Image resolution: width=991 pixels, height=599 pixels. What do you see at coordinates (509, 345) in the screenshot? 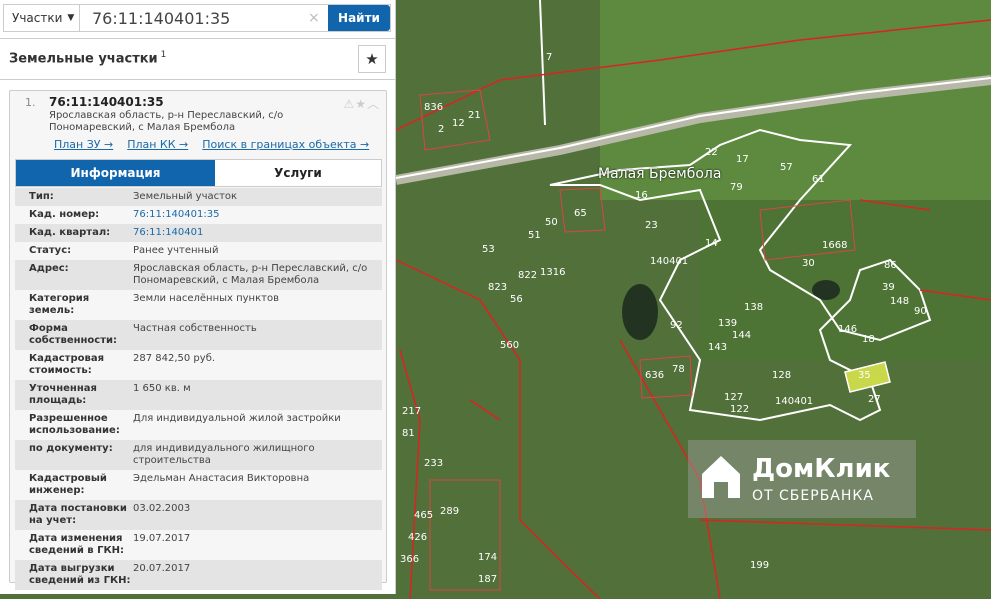
I see `parcel-label: 560` at bounding box center [509, 345].